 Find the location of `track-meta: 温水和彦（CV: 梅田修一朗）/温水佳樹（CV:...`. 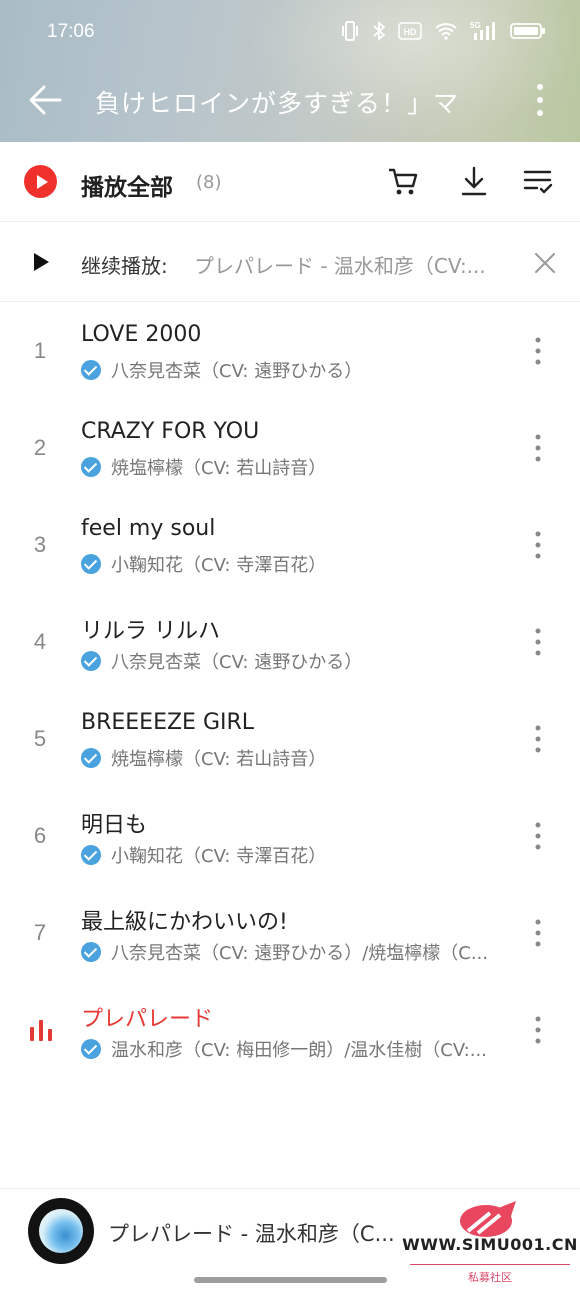

track-meta: 温水和彦（CV: 梅田修一朗）/温水佳樹（CV:... is located at coordinates (296, 1049).